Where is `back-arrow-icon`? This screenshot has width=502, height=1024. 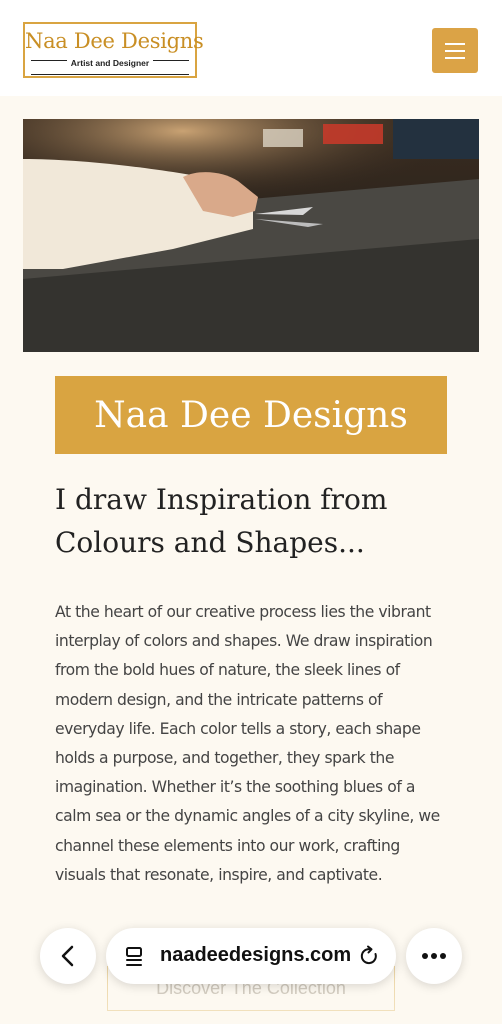 back-arrow-icon is located at coordinates (67, 956).